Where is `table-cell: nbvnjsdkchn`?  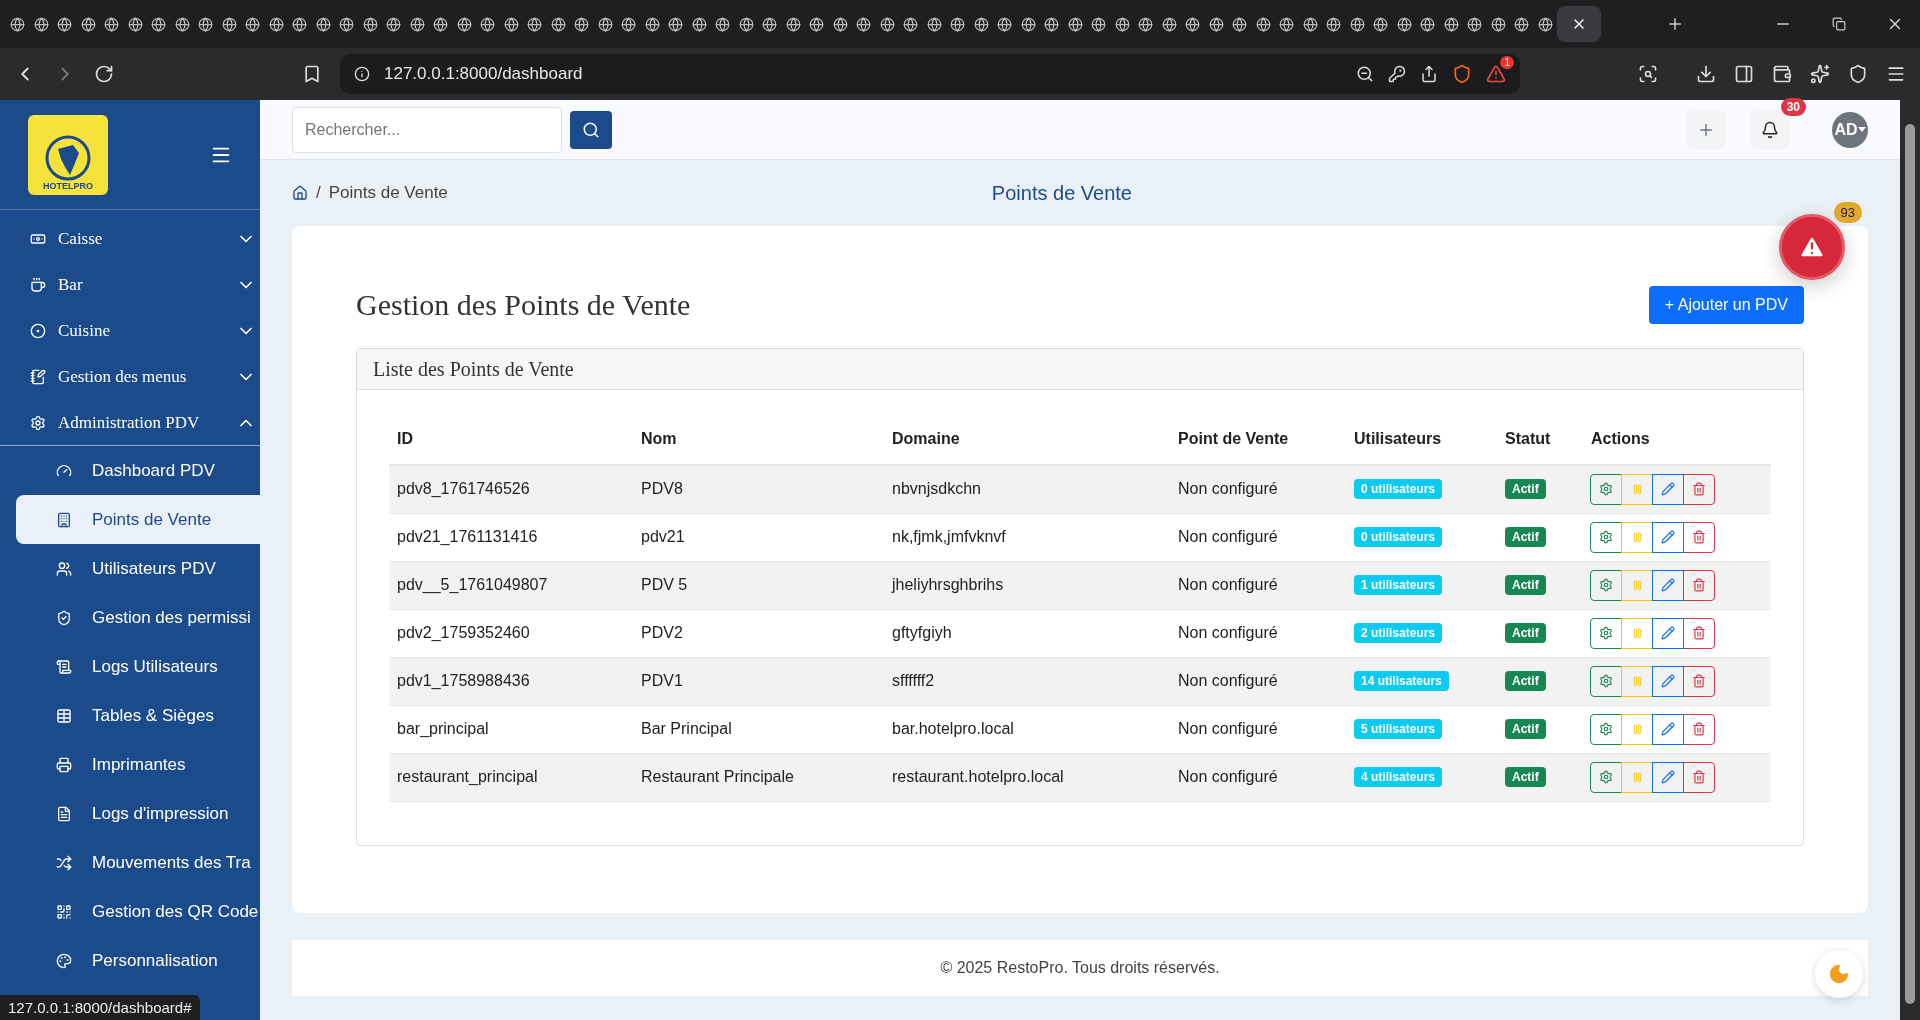
table-cell: nbvnjsdkchn is located at coordinates (1027, 489).